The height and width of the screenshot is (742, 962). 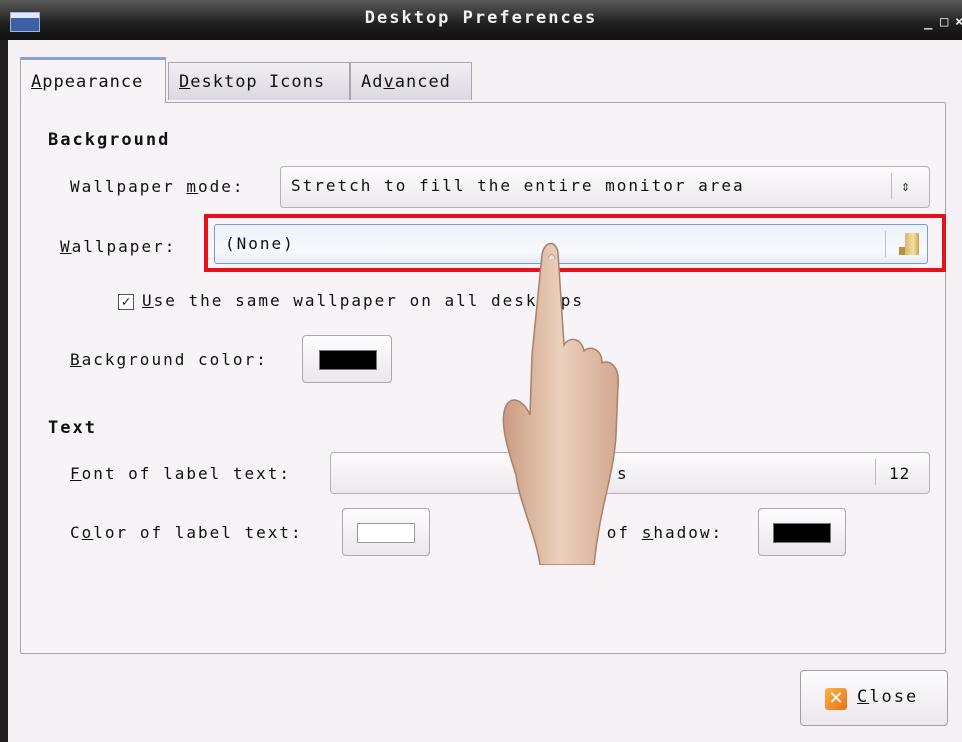 What do you see at coordinates (109, 140) in the screenshot?
I see `background-heading: Background` at bounding box center [109, 140].